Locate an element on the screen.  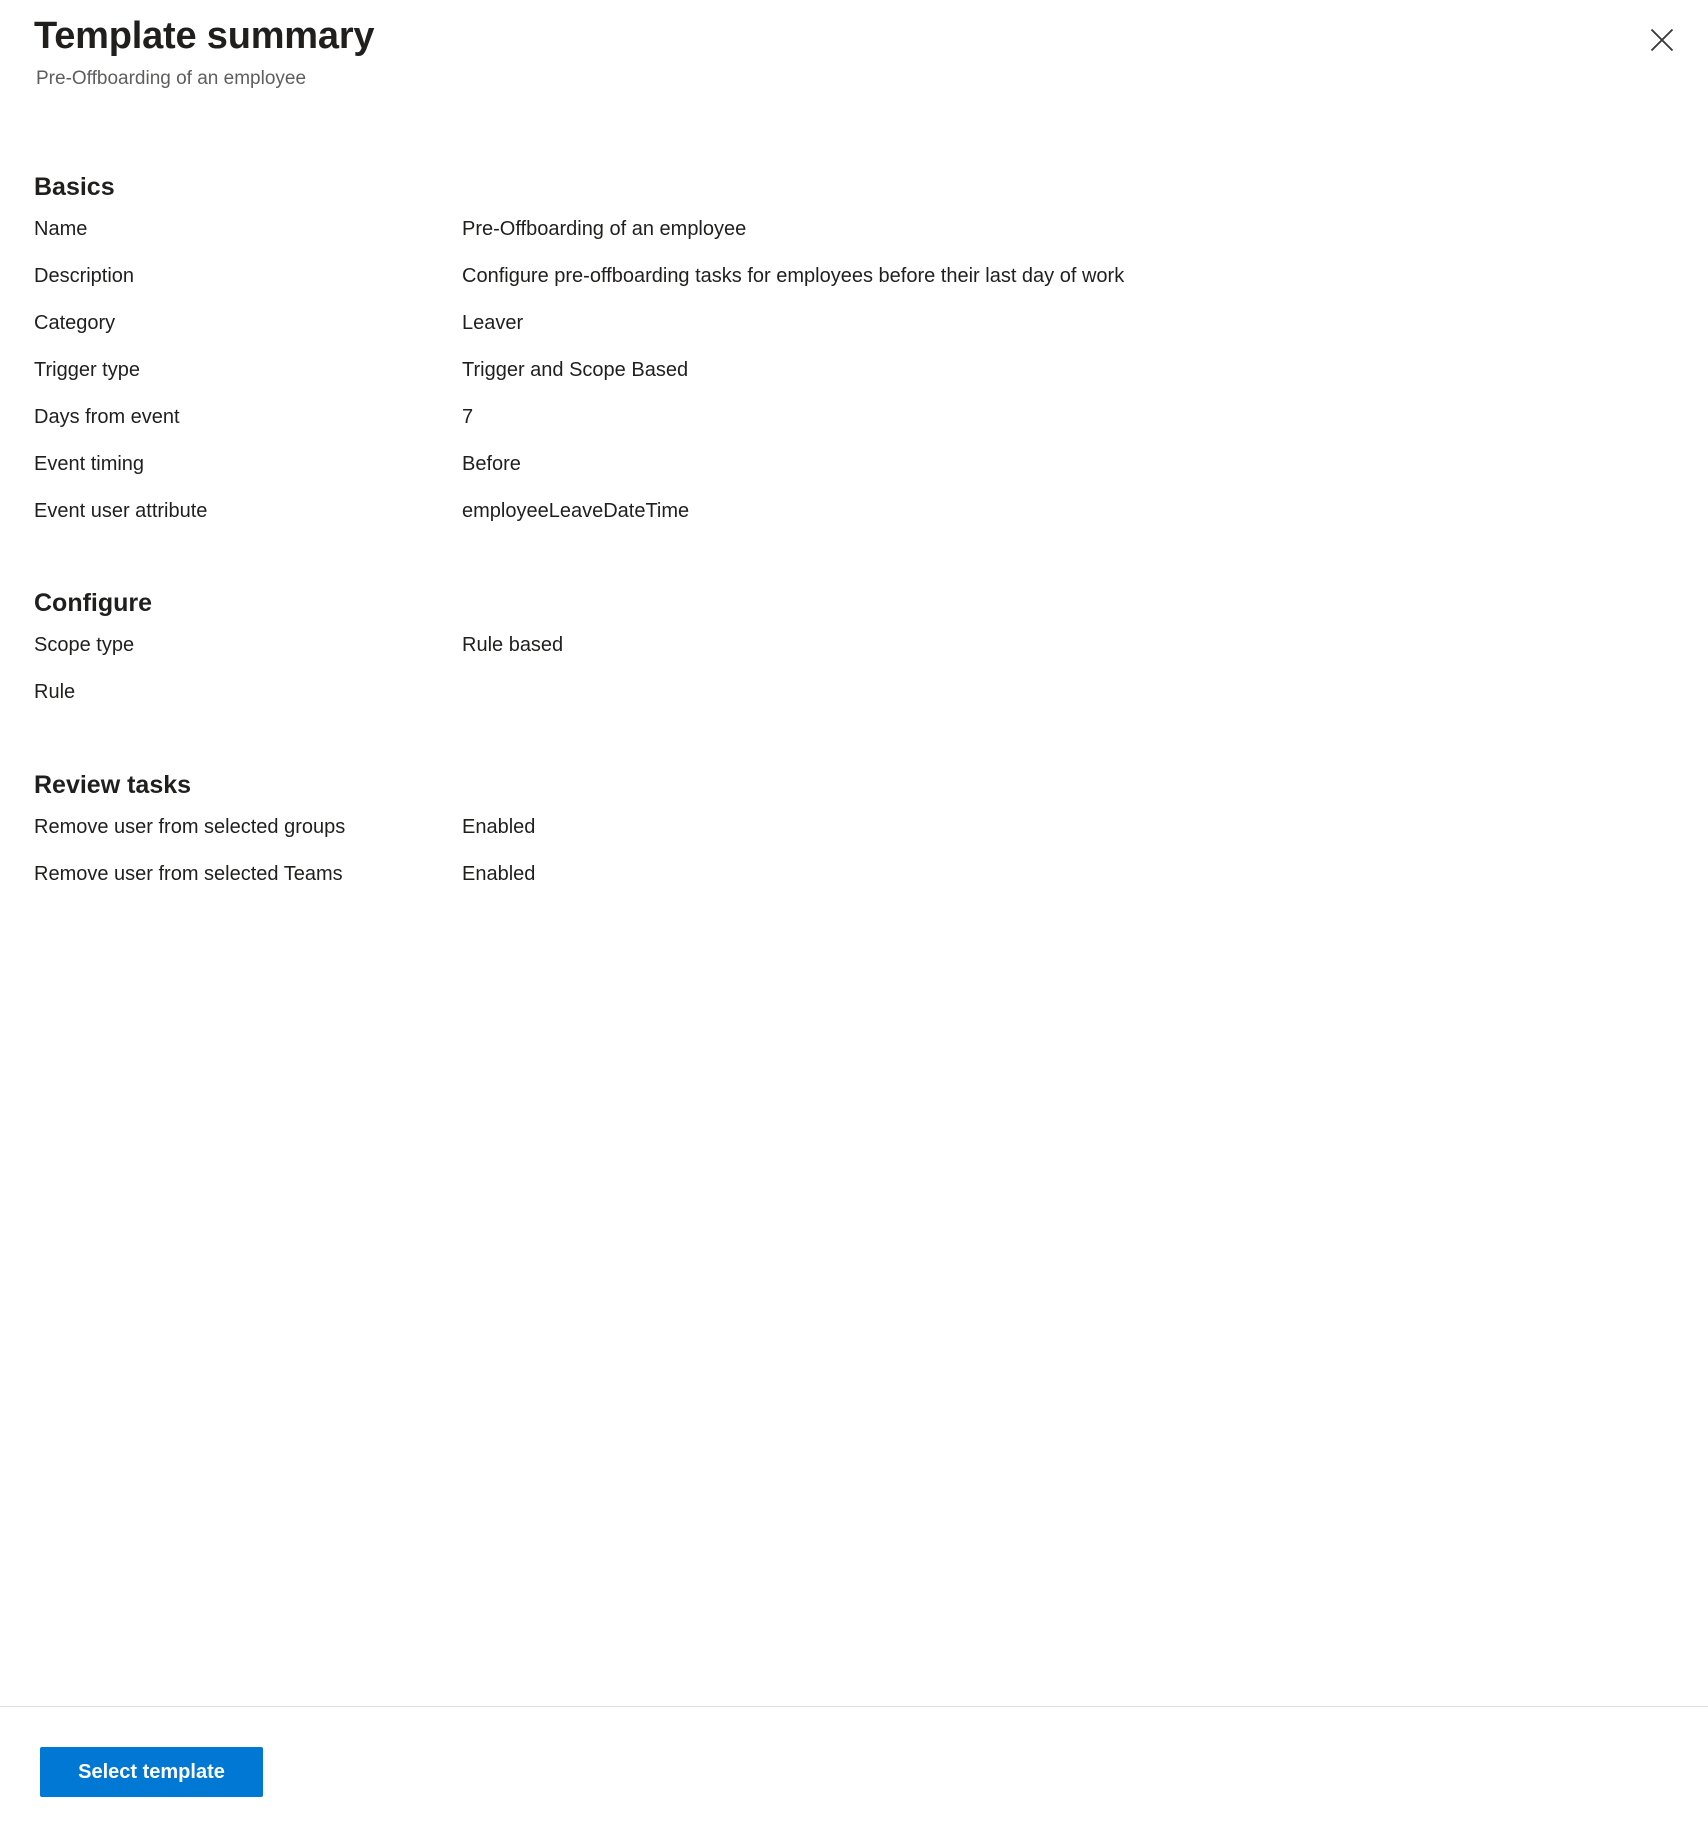
section-heading-review-tasks: Review tasks is located at coordinates (113, 785).